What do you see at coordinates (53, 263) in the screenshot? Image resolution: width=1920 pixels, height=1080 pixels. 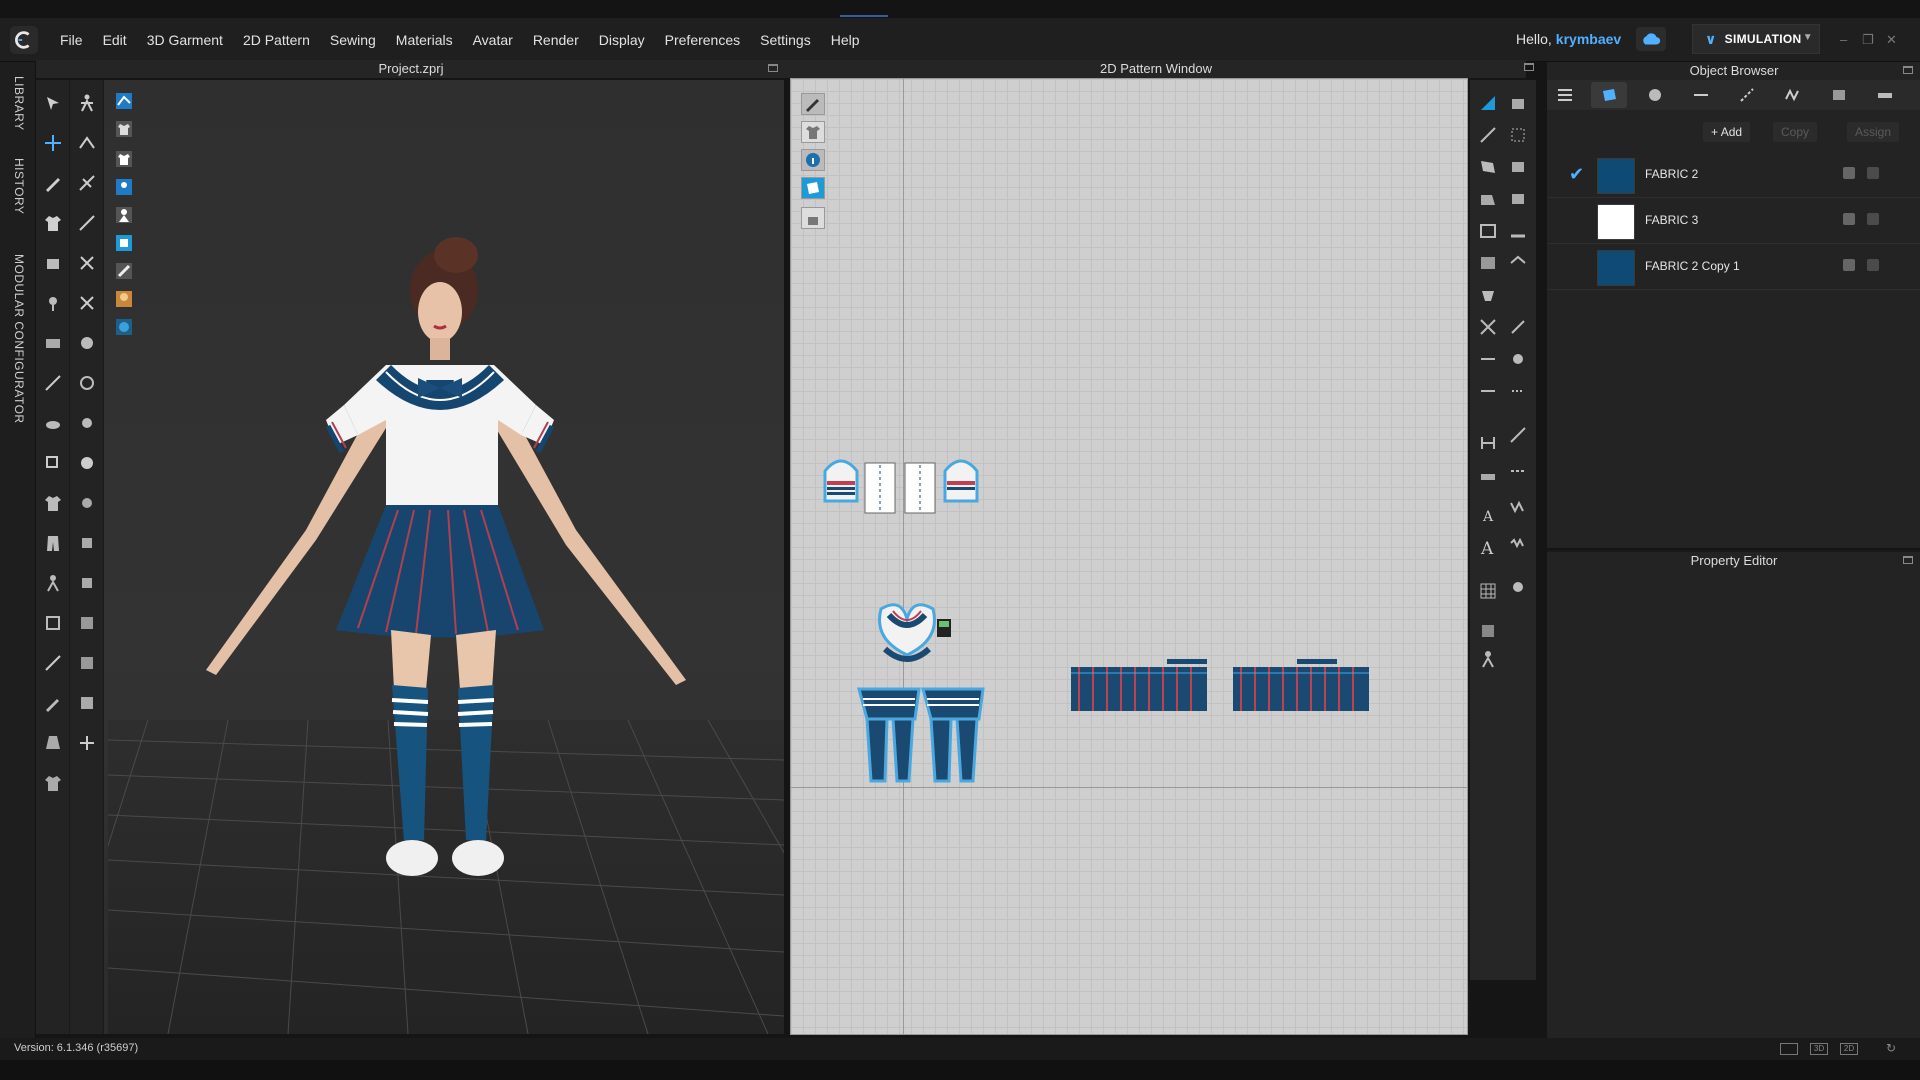 I see `fold-tool-icon` at bounding box center [53, 263].